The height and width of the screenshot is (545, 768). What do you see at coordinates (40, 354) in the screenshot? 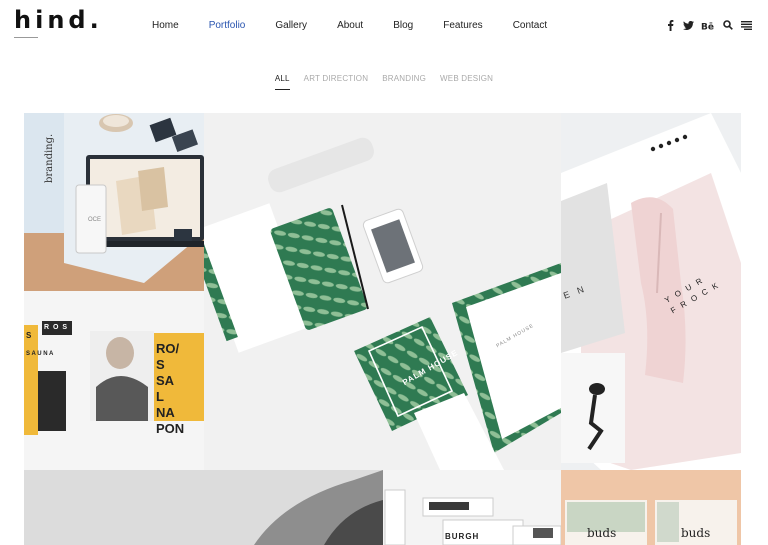
I see `rosa-small-2: S A U N A` at bounding box center [40, 354].